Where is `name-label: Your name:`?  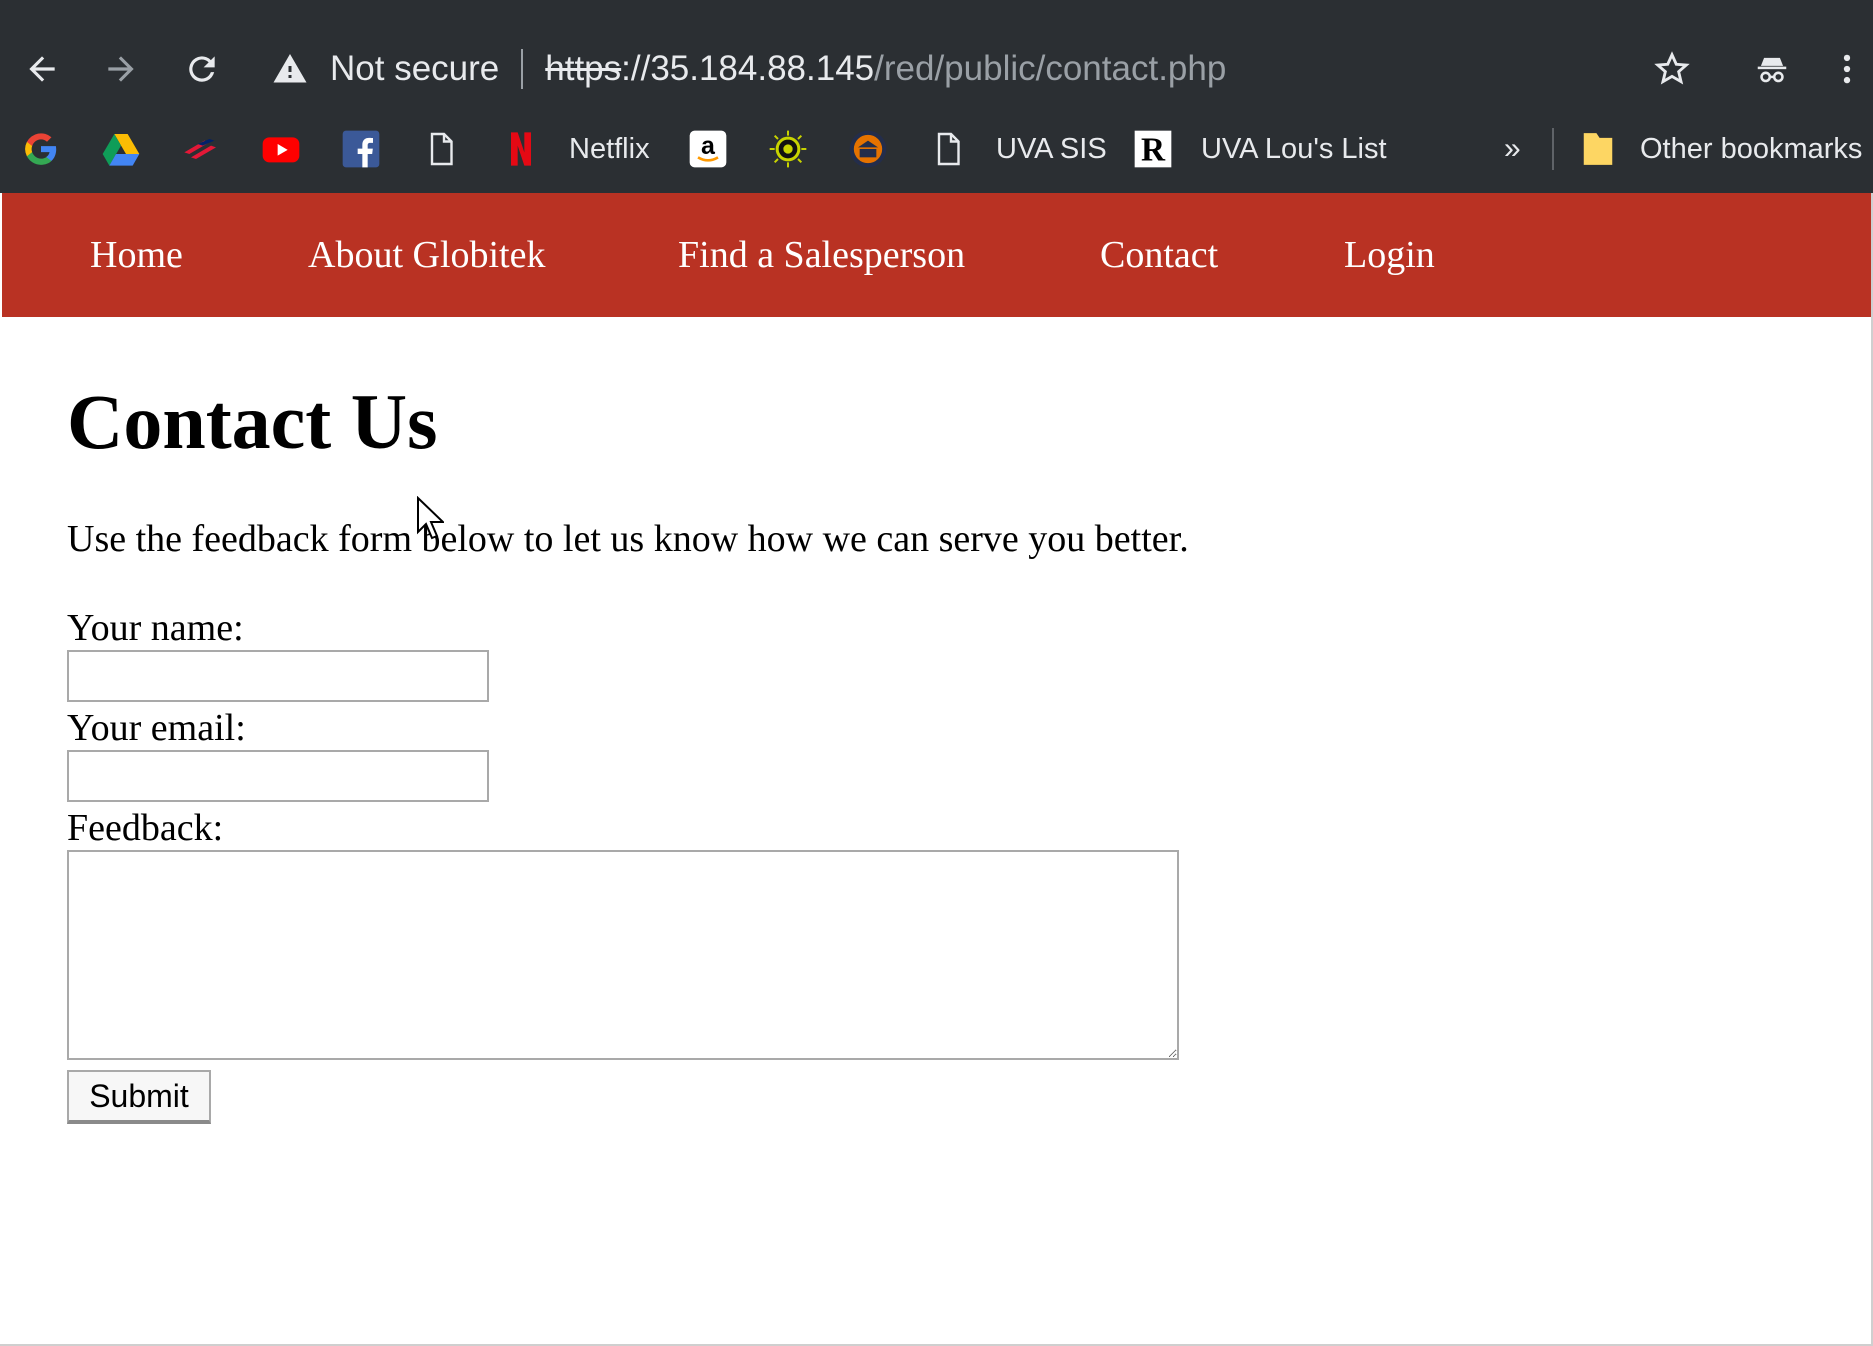
name-label: Your name: is located at coordinates (155, 628).